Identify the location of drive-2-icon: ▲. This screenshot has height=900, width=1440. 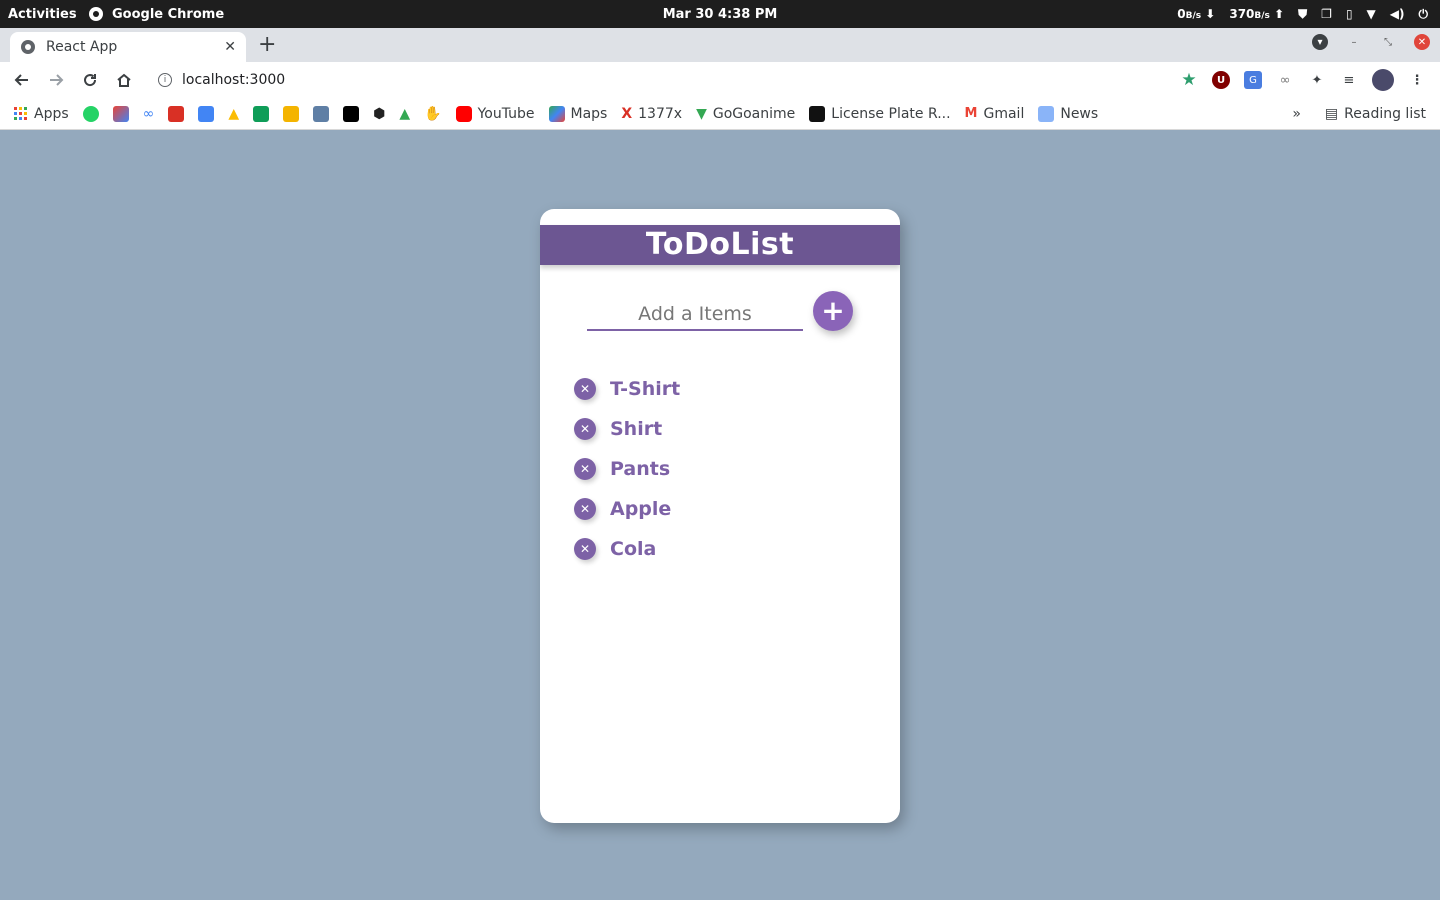
(405, 113).